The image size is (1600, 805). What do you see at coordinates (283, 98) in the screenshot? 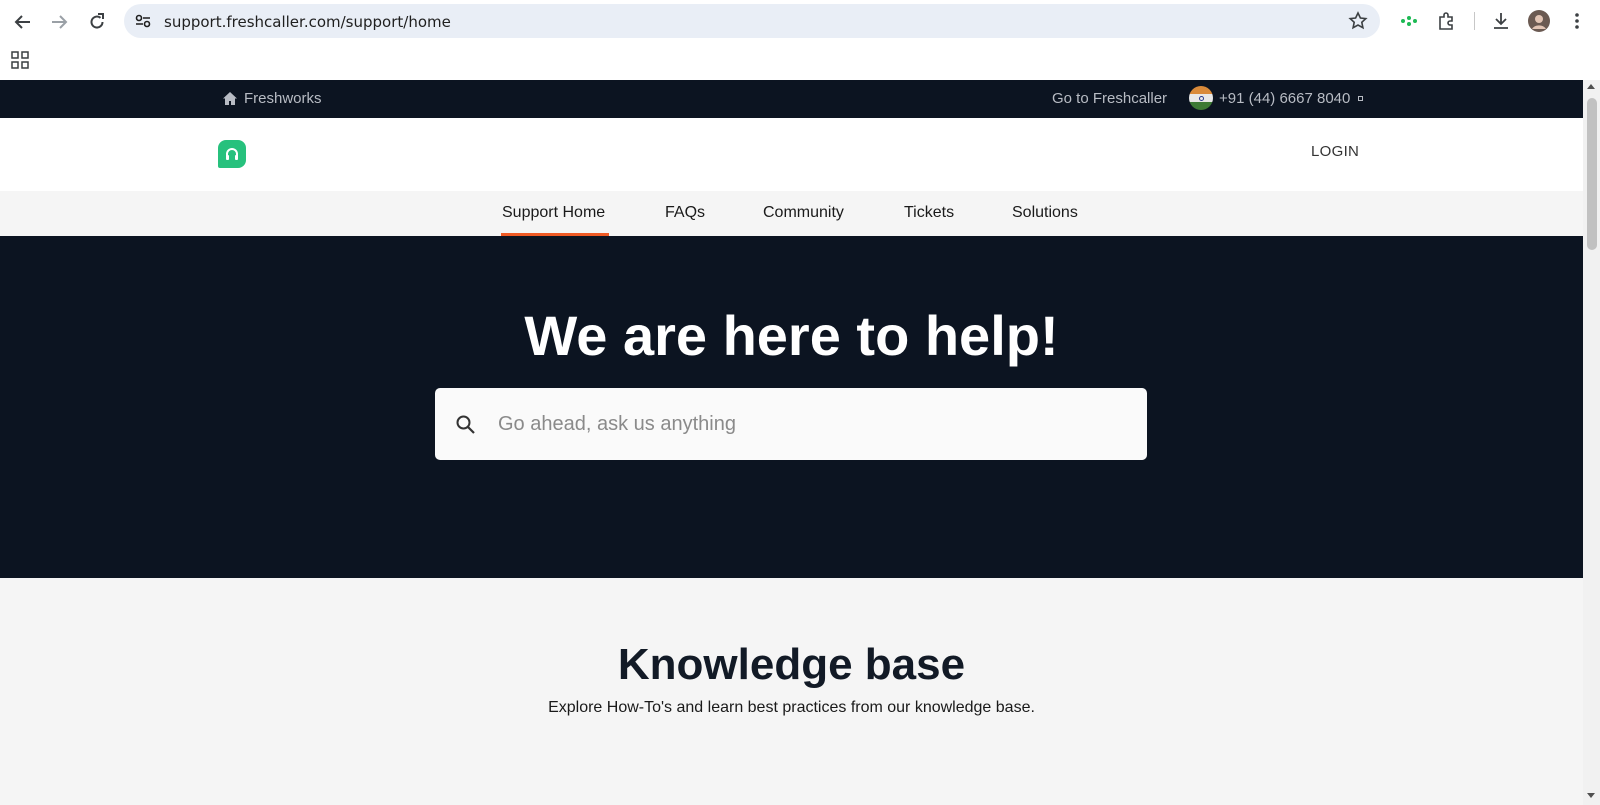
I see `freshworks-label: Freshworks` at bounding box center [283, 98].